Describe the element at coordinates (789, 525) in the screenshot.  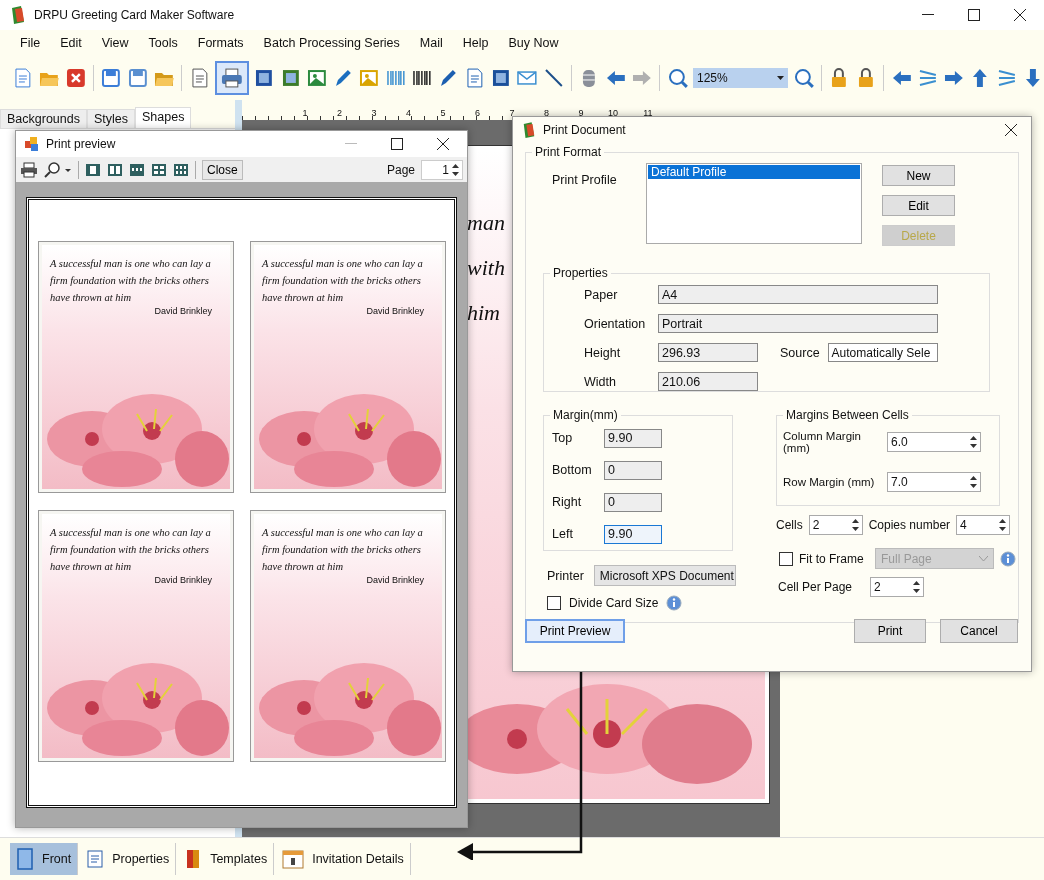
I see `field-label: Cells` at that location.